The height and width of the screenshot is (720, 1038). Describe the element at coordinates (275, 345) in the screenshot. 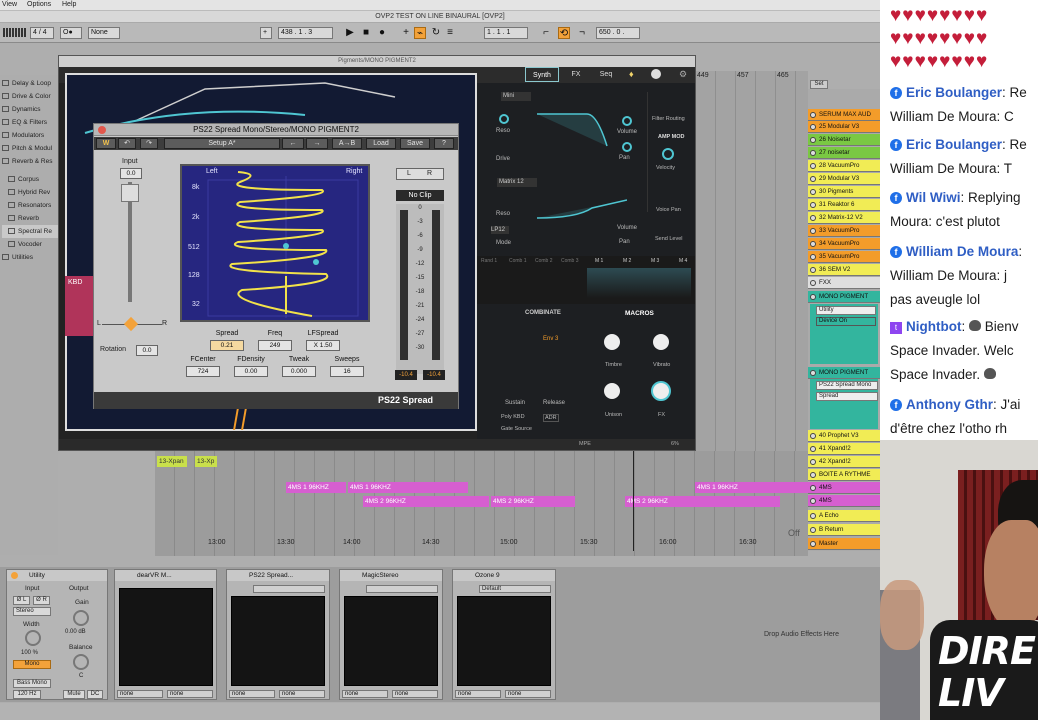

I see `freq-value: 249` at that location.